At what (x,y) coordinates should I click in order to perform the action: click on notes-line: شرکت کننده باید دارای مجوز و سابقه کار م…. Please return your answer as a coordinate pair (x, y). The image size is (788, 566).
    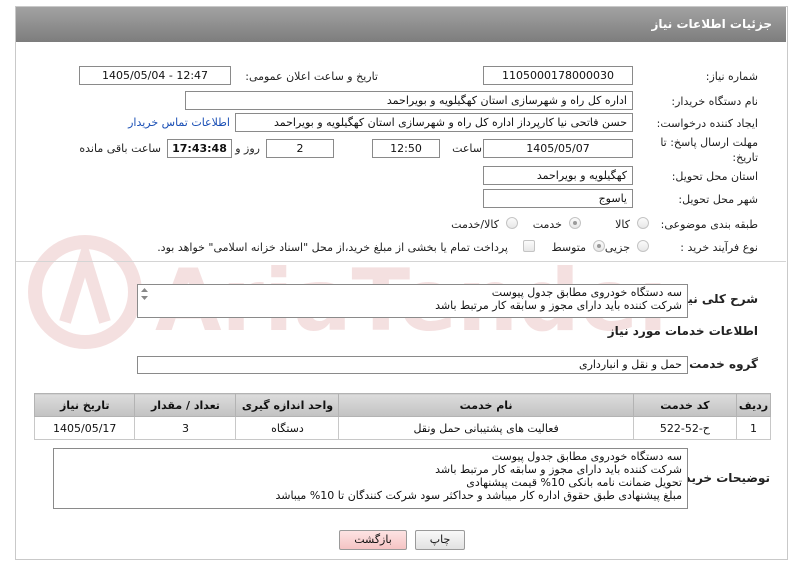
    Looking at the image, I should click on (558, 469).